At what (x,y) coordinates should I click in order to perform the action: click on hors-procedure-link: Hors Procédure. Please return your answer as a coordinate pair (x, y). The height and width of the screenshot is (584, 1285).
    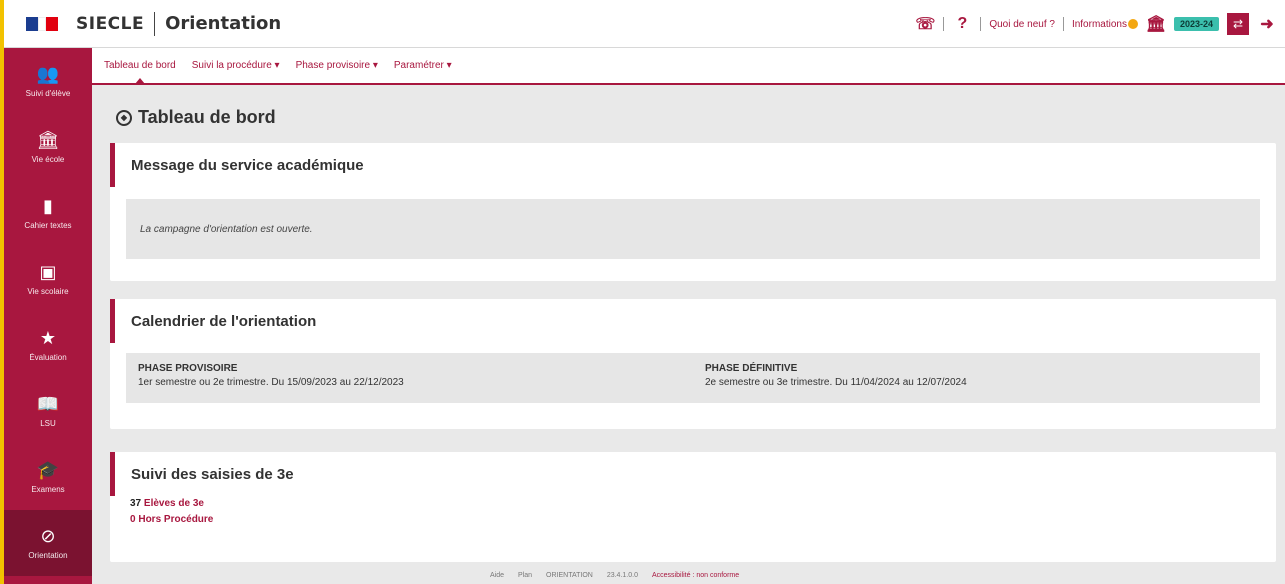
    Looking at the image, I should click on (175, 519).